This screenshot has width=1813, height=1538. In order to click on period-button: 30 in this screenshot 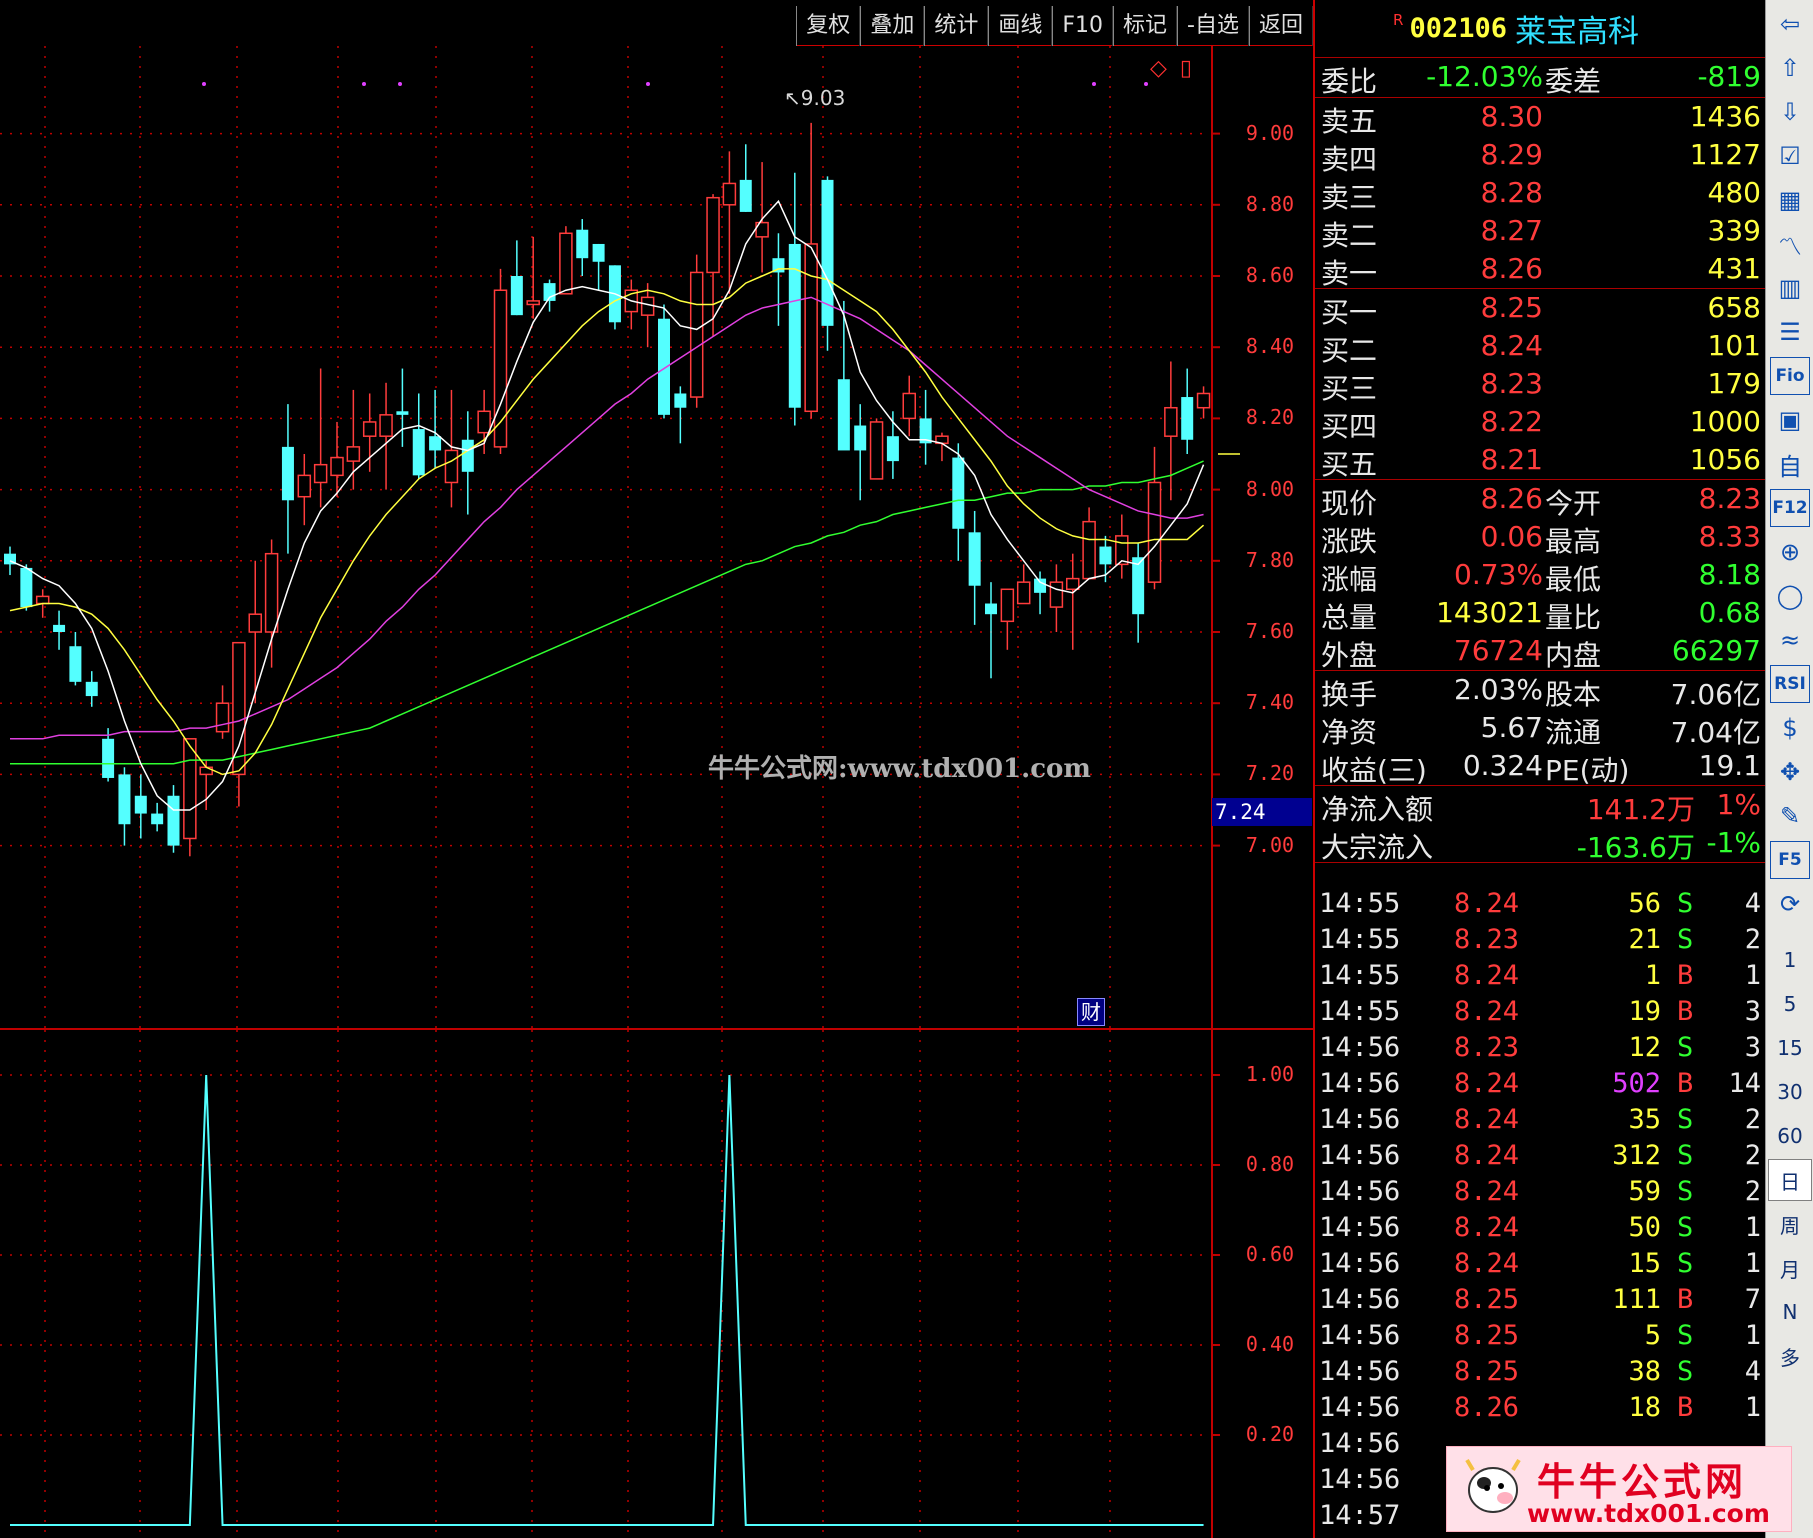, I will do `click(1790, 1092)`.